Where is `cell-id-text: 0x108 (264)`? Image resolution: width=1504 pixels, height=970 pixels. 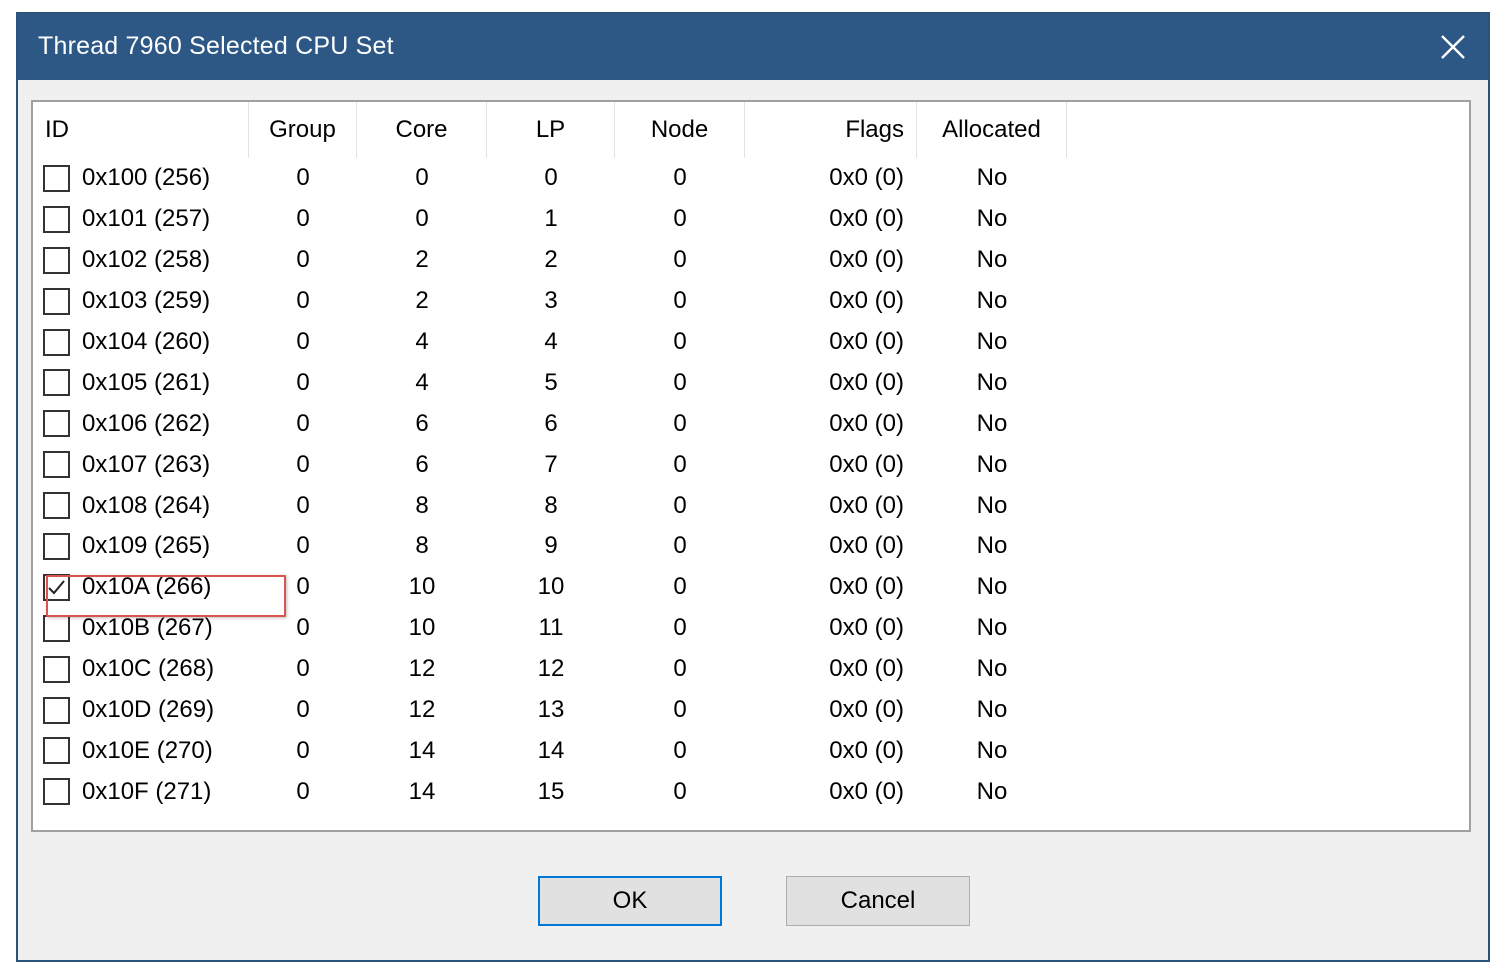
cell-id-text: 0x108 (264) is located at coordinates (146, 505).